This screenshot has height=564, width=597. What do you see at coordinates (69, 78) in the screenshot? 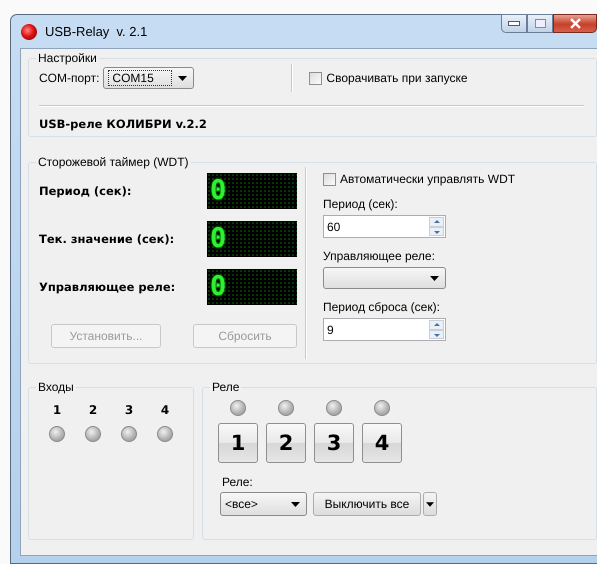
I see `field-label: COM-порт:` at bounding box center [69, 78].